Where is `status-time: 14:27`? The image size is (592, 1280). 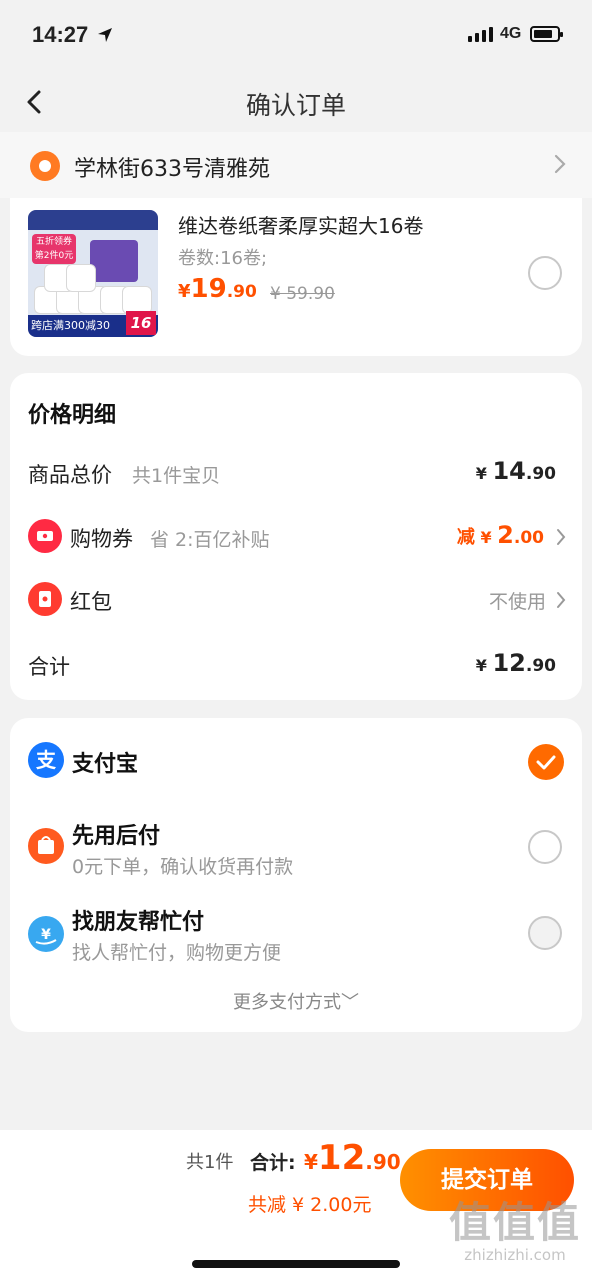 status-time: 14:27 is located at coordinates (60, 34).